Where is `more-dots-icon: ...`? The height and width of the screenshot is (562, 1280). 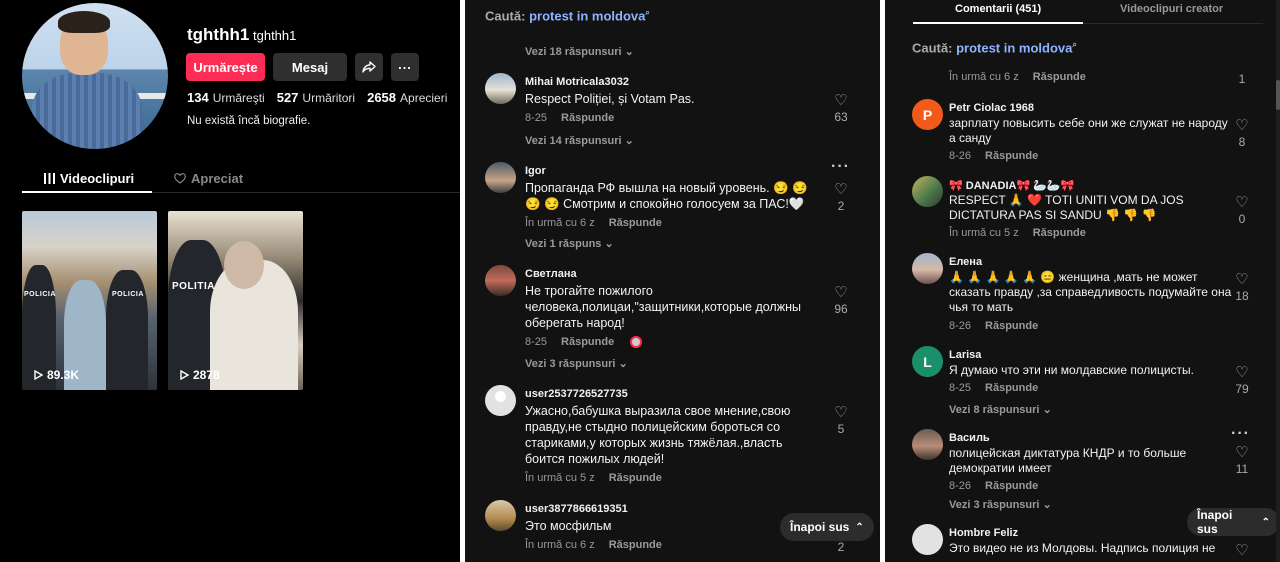
more-dots-icon: ... is located at coordinates (405, 64).